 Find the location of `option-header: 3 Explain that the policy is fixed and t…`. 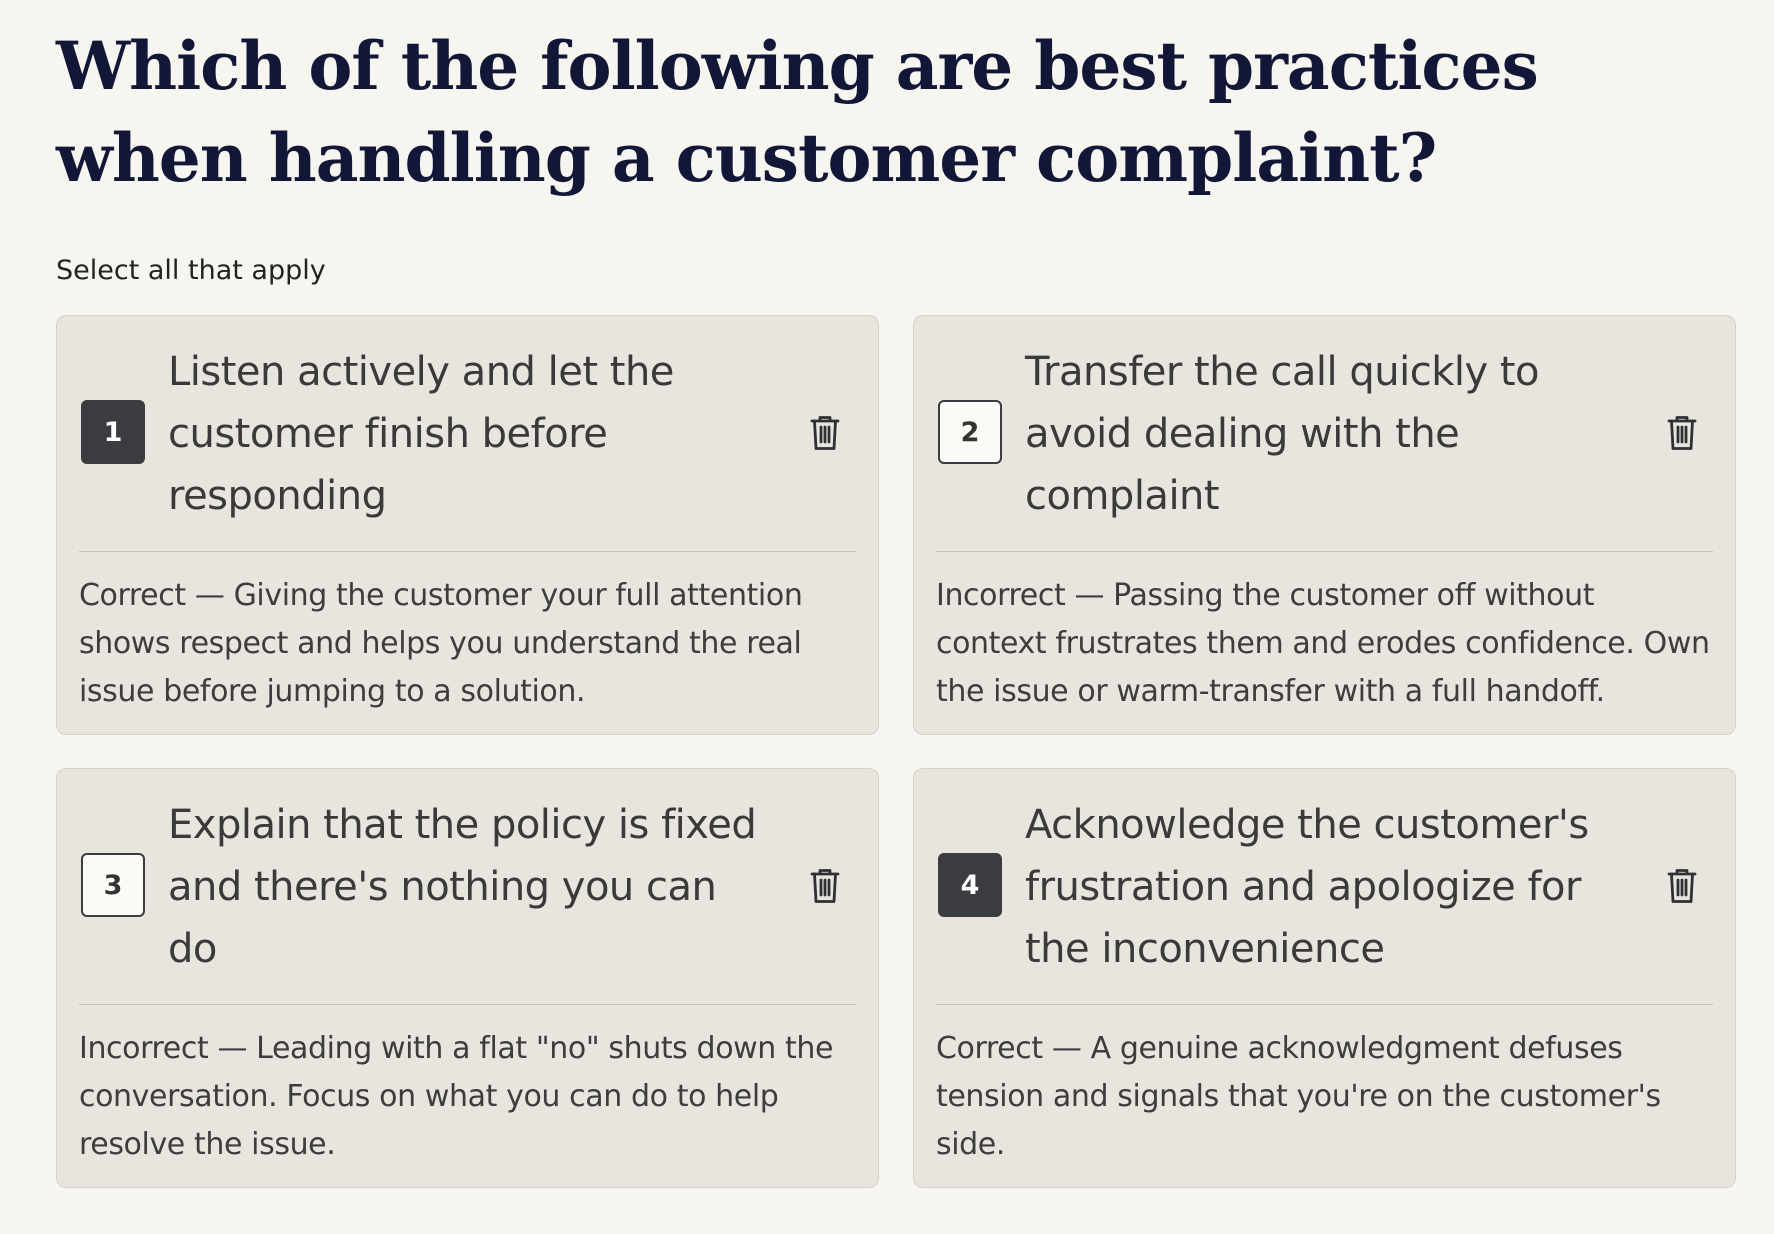

option-header: 3 Explain that the policy is fixed and t… is located at coordinates (467, 887).